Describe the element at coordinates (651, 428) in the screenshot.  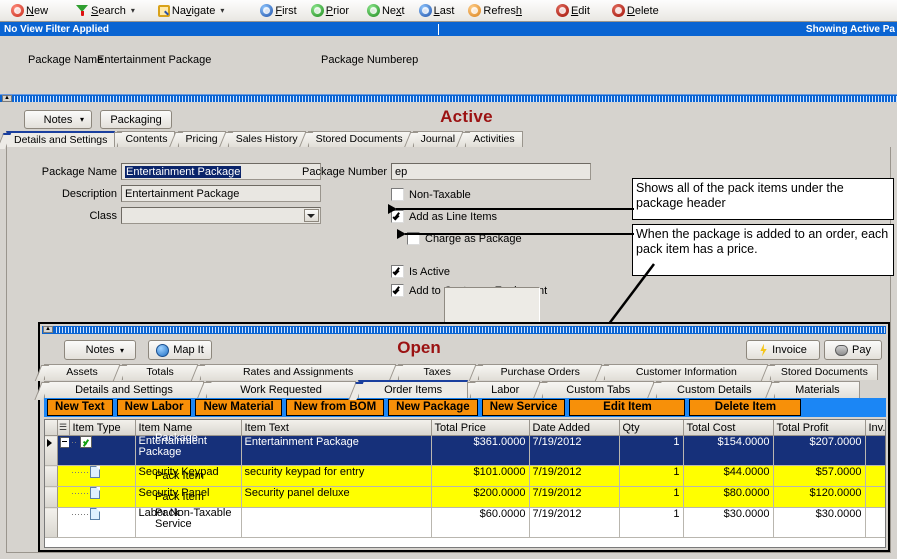
I see `column-header-qty: Qty` at that location.